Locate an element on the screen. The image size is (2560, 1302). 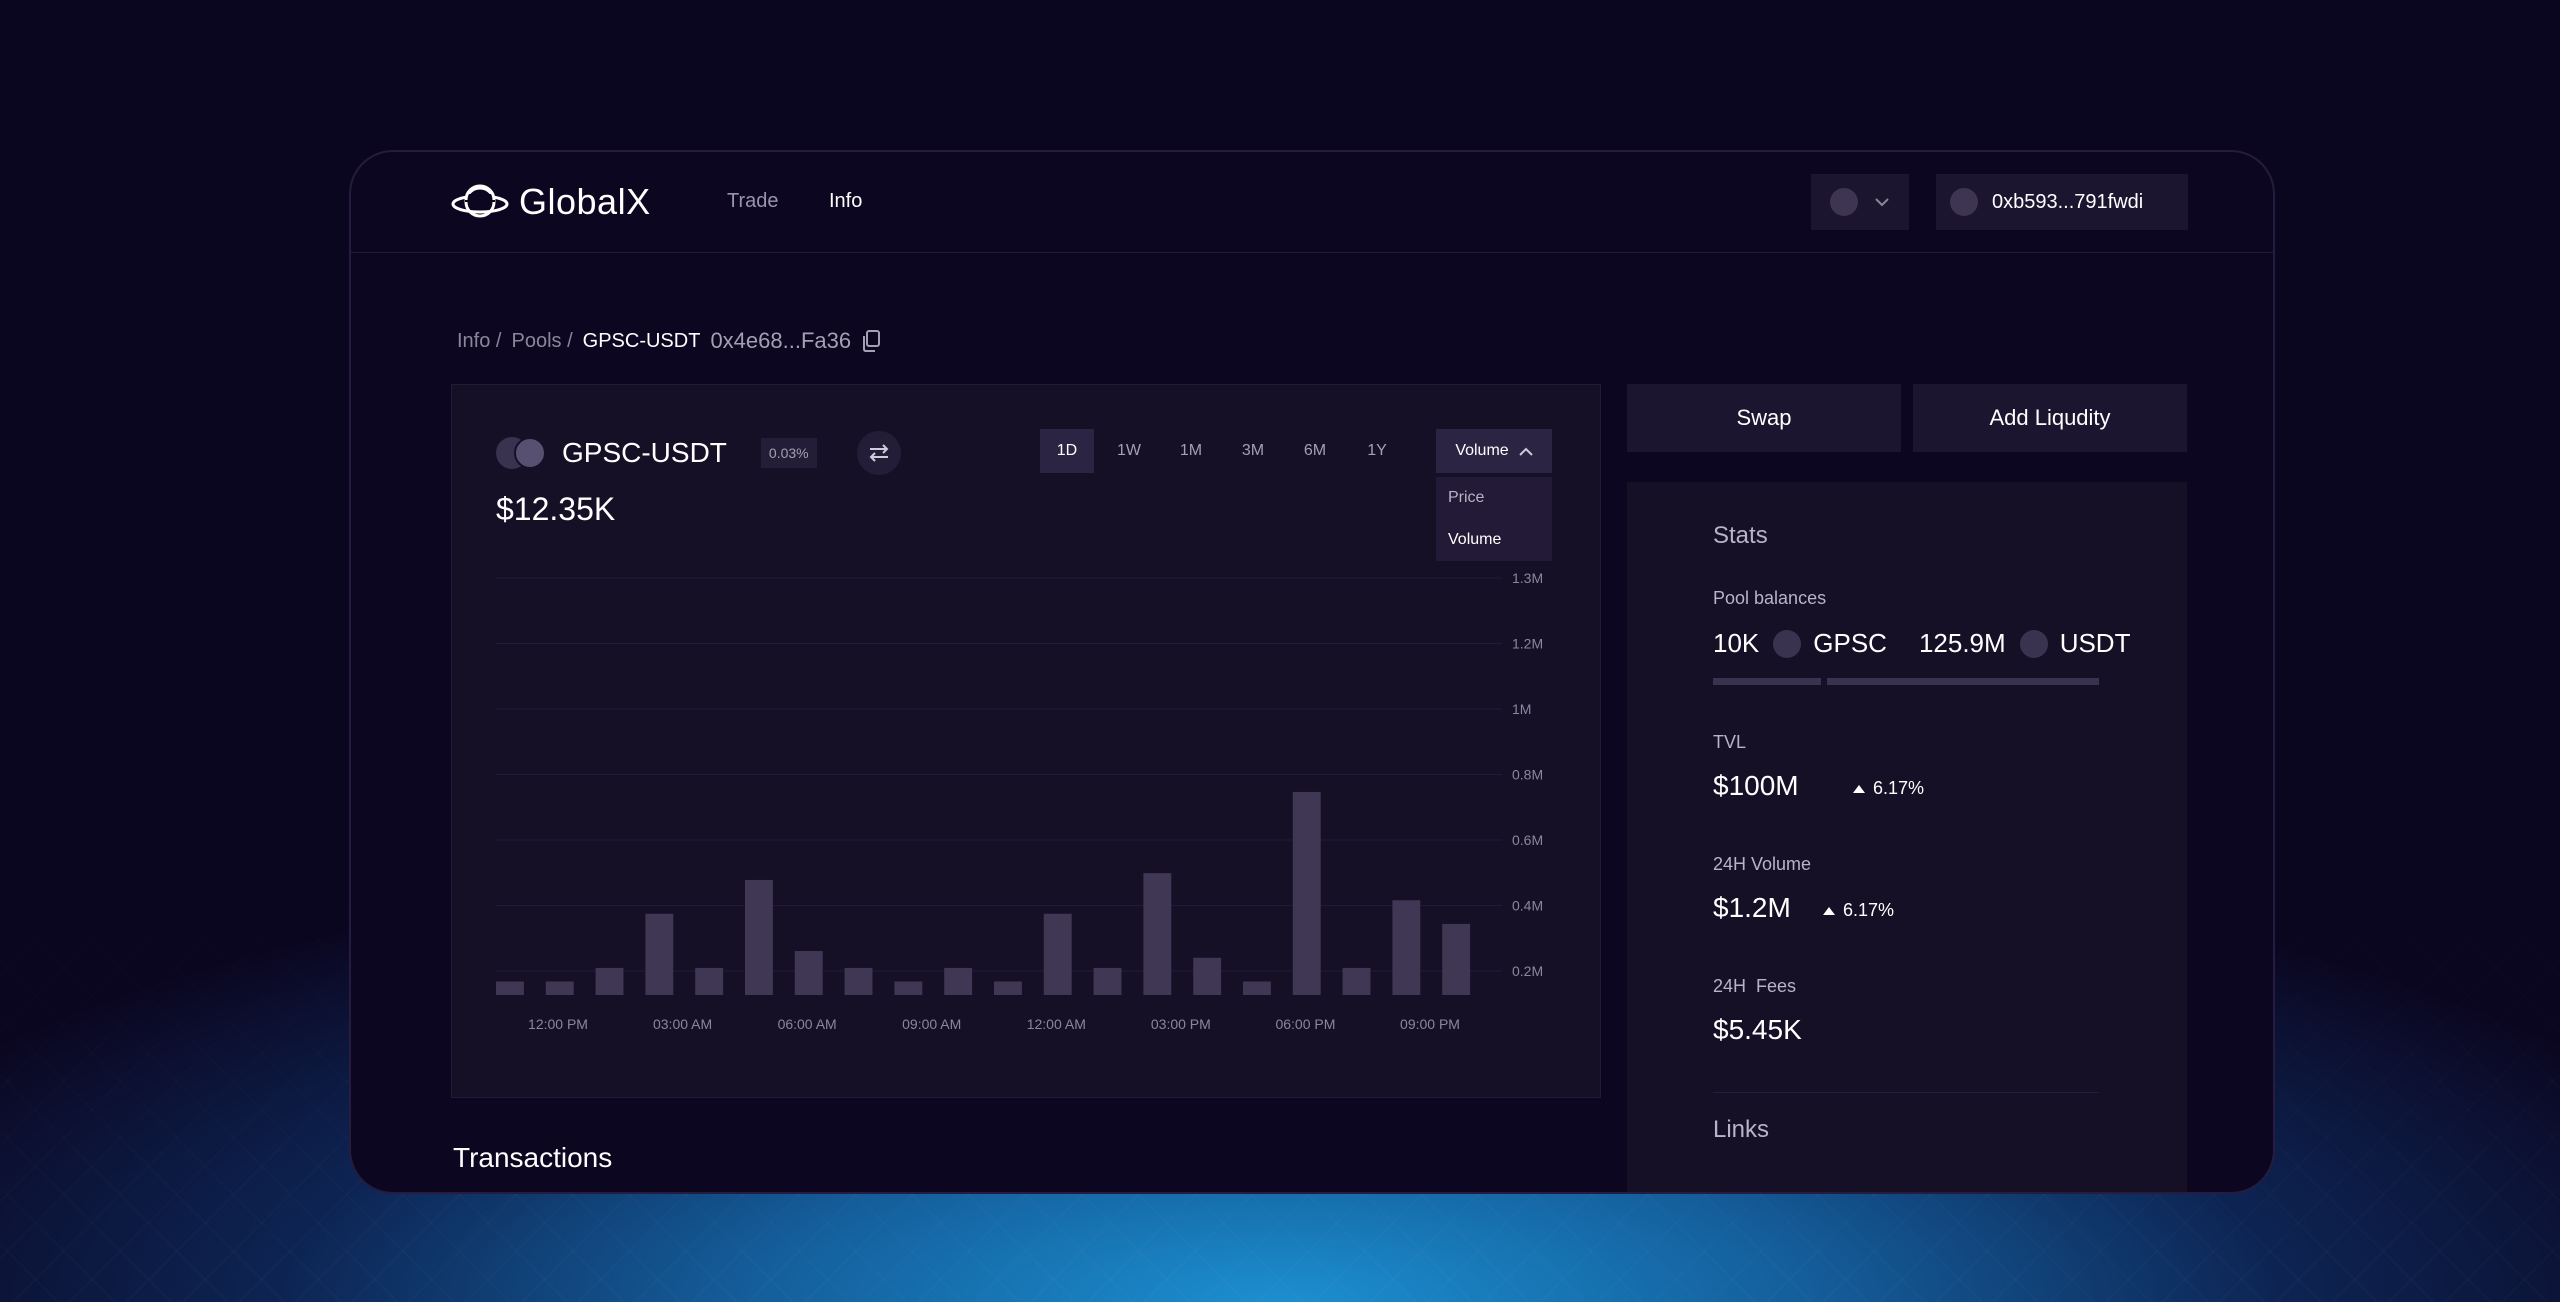
add-liquidity-button: Add Liqudity is located at coordinates (2050, 418).